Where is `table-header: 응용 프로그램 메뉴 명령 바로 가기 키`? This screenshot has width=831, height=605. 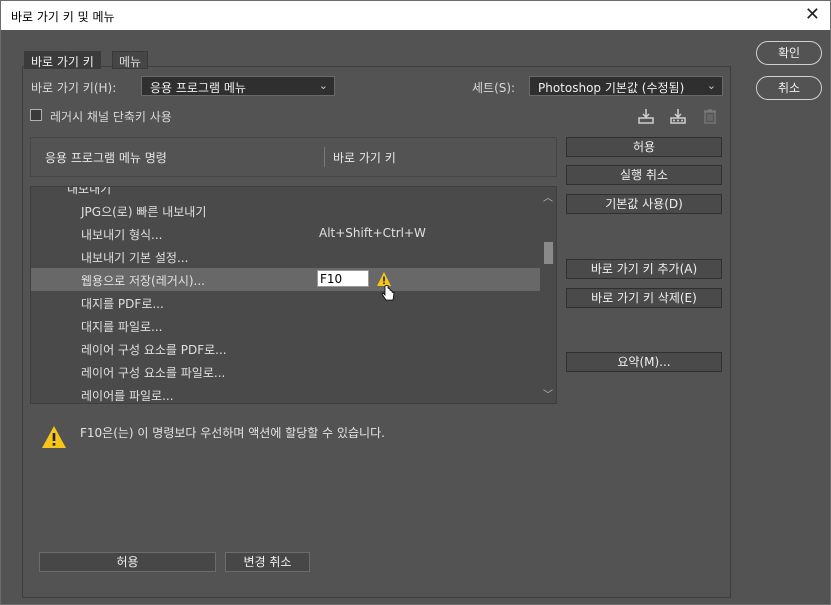
table-header: 응용 프로그램 메뉴 명령 바로 가기 키 is located at coordinates (293, 157).